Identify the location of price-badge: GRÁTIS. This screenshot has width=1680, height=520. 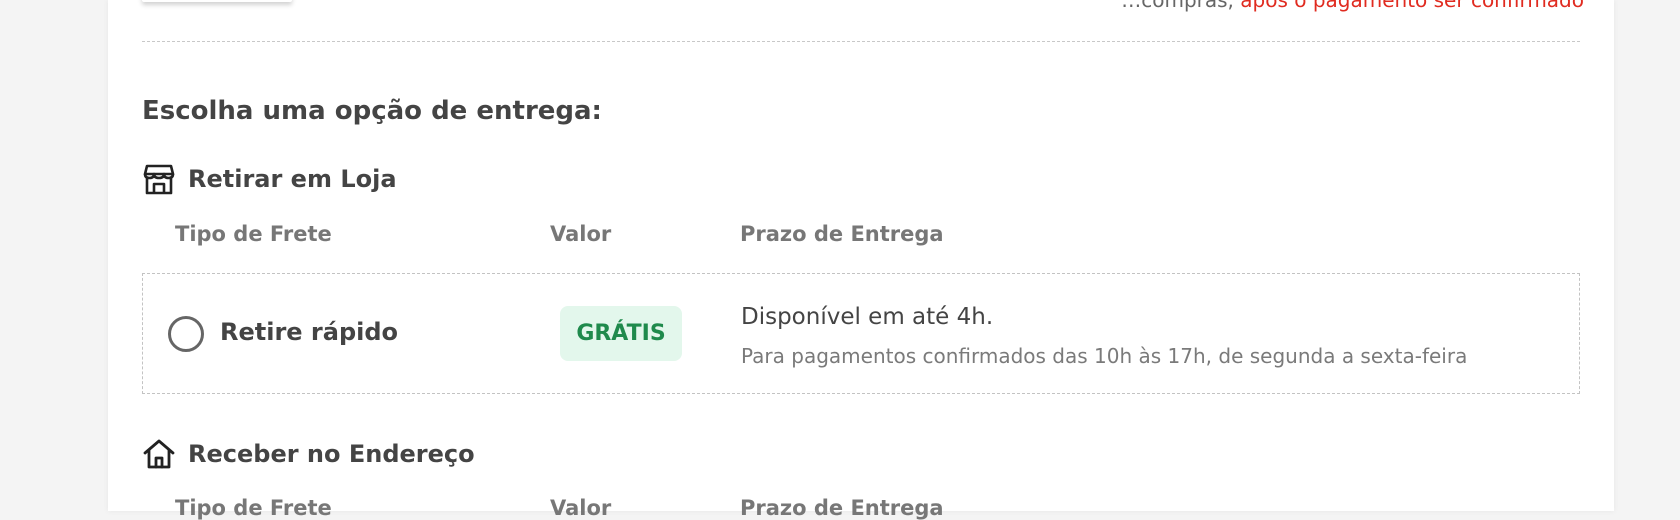
(621, 333).